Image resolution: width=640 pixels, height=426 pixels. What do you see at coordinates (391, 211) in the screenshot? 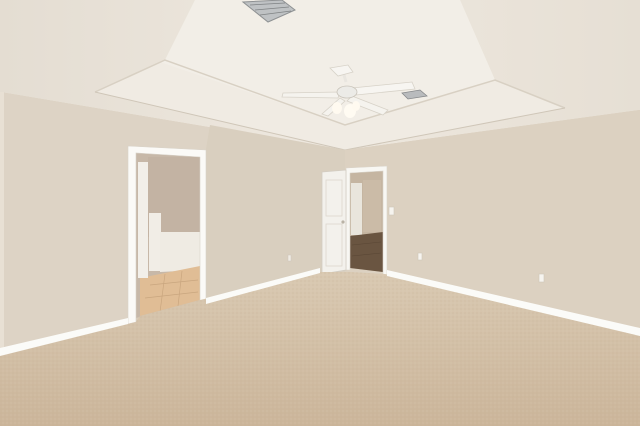
I see `light-switch` at bounding box center [391, 211].